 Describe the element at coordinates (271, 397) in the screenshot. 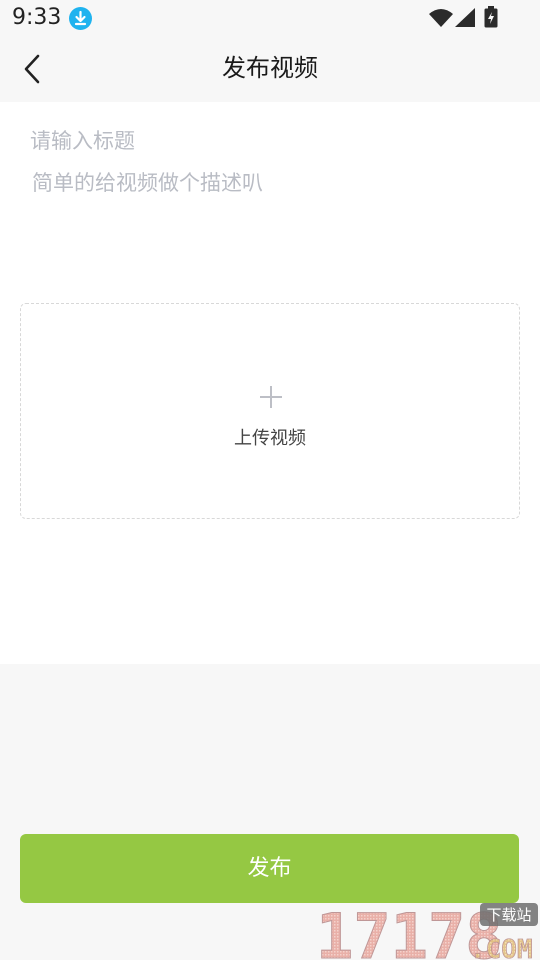

I see `plus-icon` at that location.